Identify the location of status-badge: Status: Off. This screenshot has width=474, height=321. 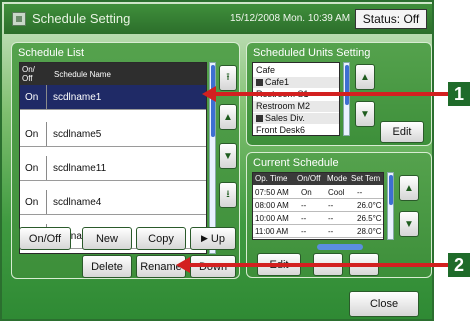
(391, 19).